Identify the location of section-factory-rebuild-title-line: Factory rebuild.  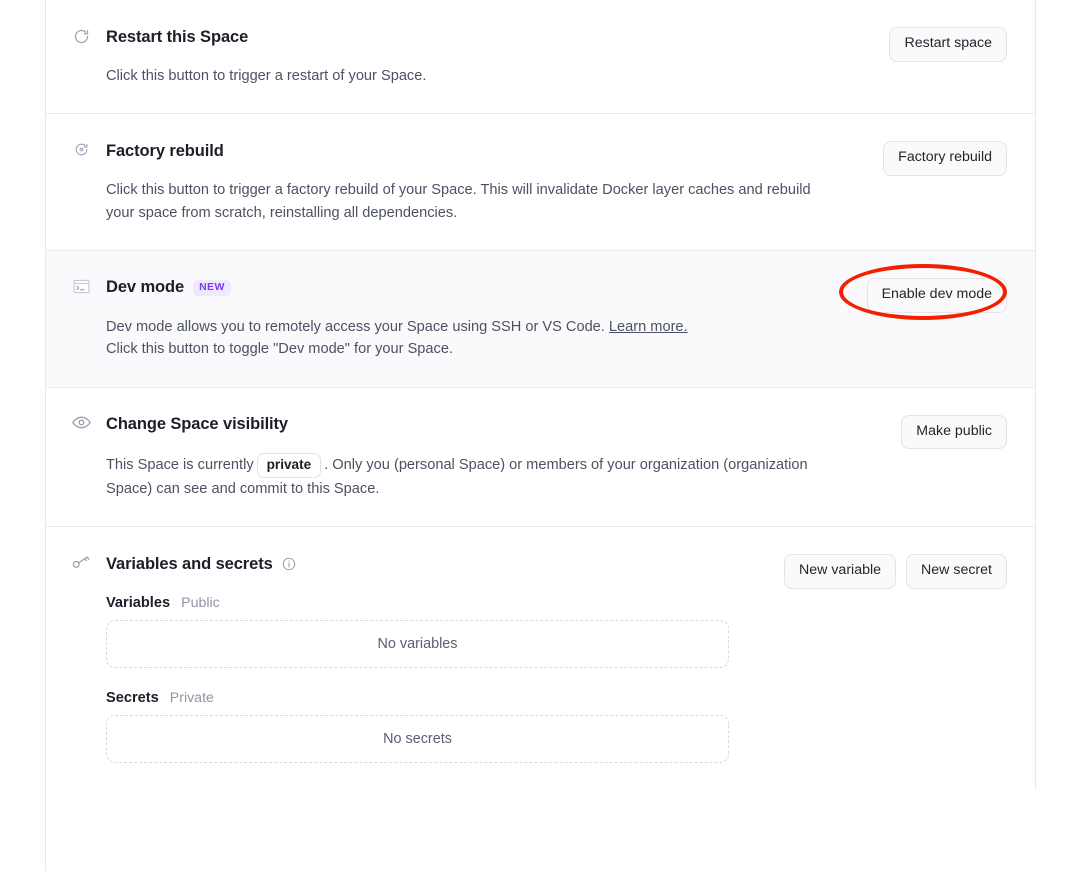
(487, 151).